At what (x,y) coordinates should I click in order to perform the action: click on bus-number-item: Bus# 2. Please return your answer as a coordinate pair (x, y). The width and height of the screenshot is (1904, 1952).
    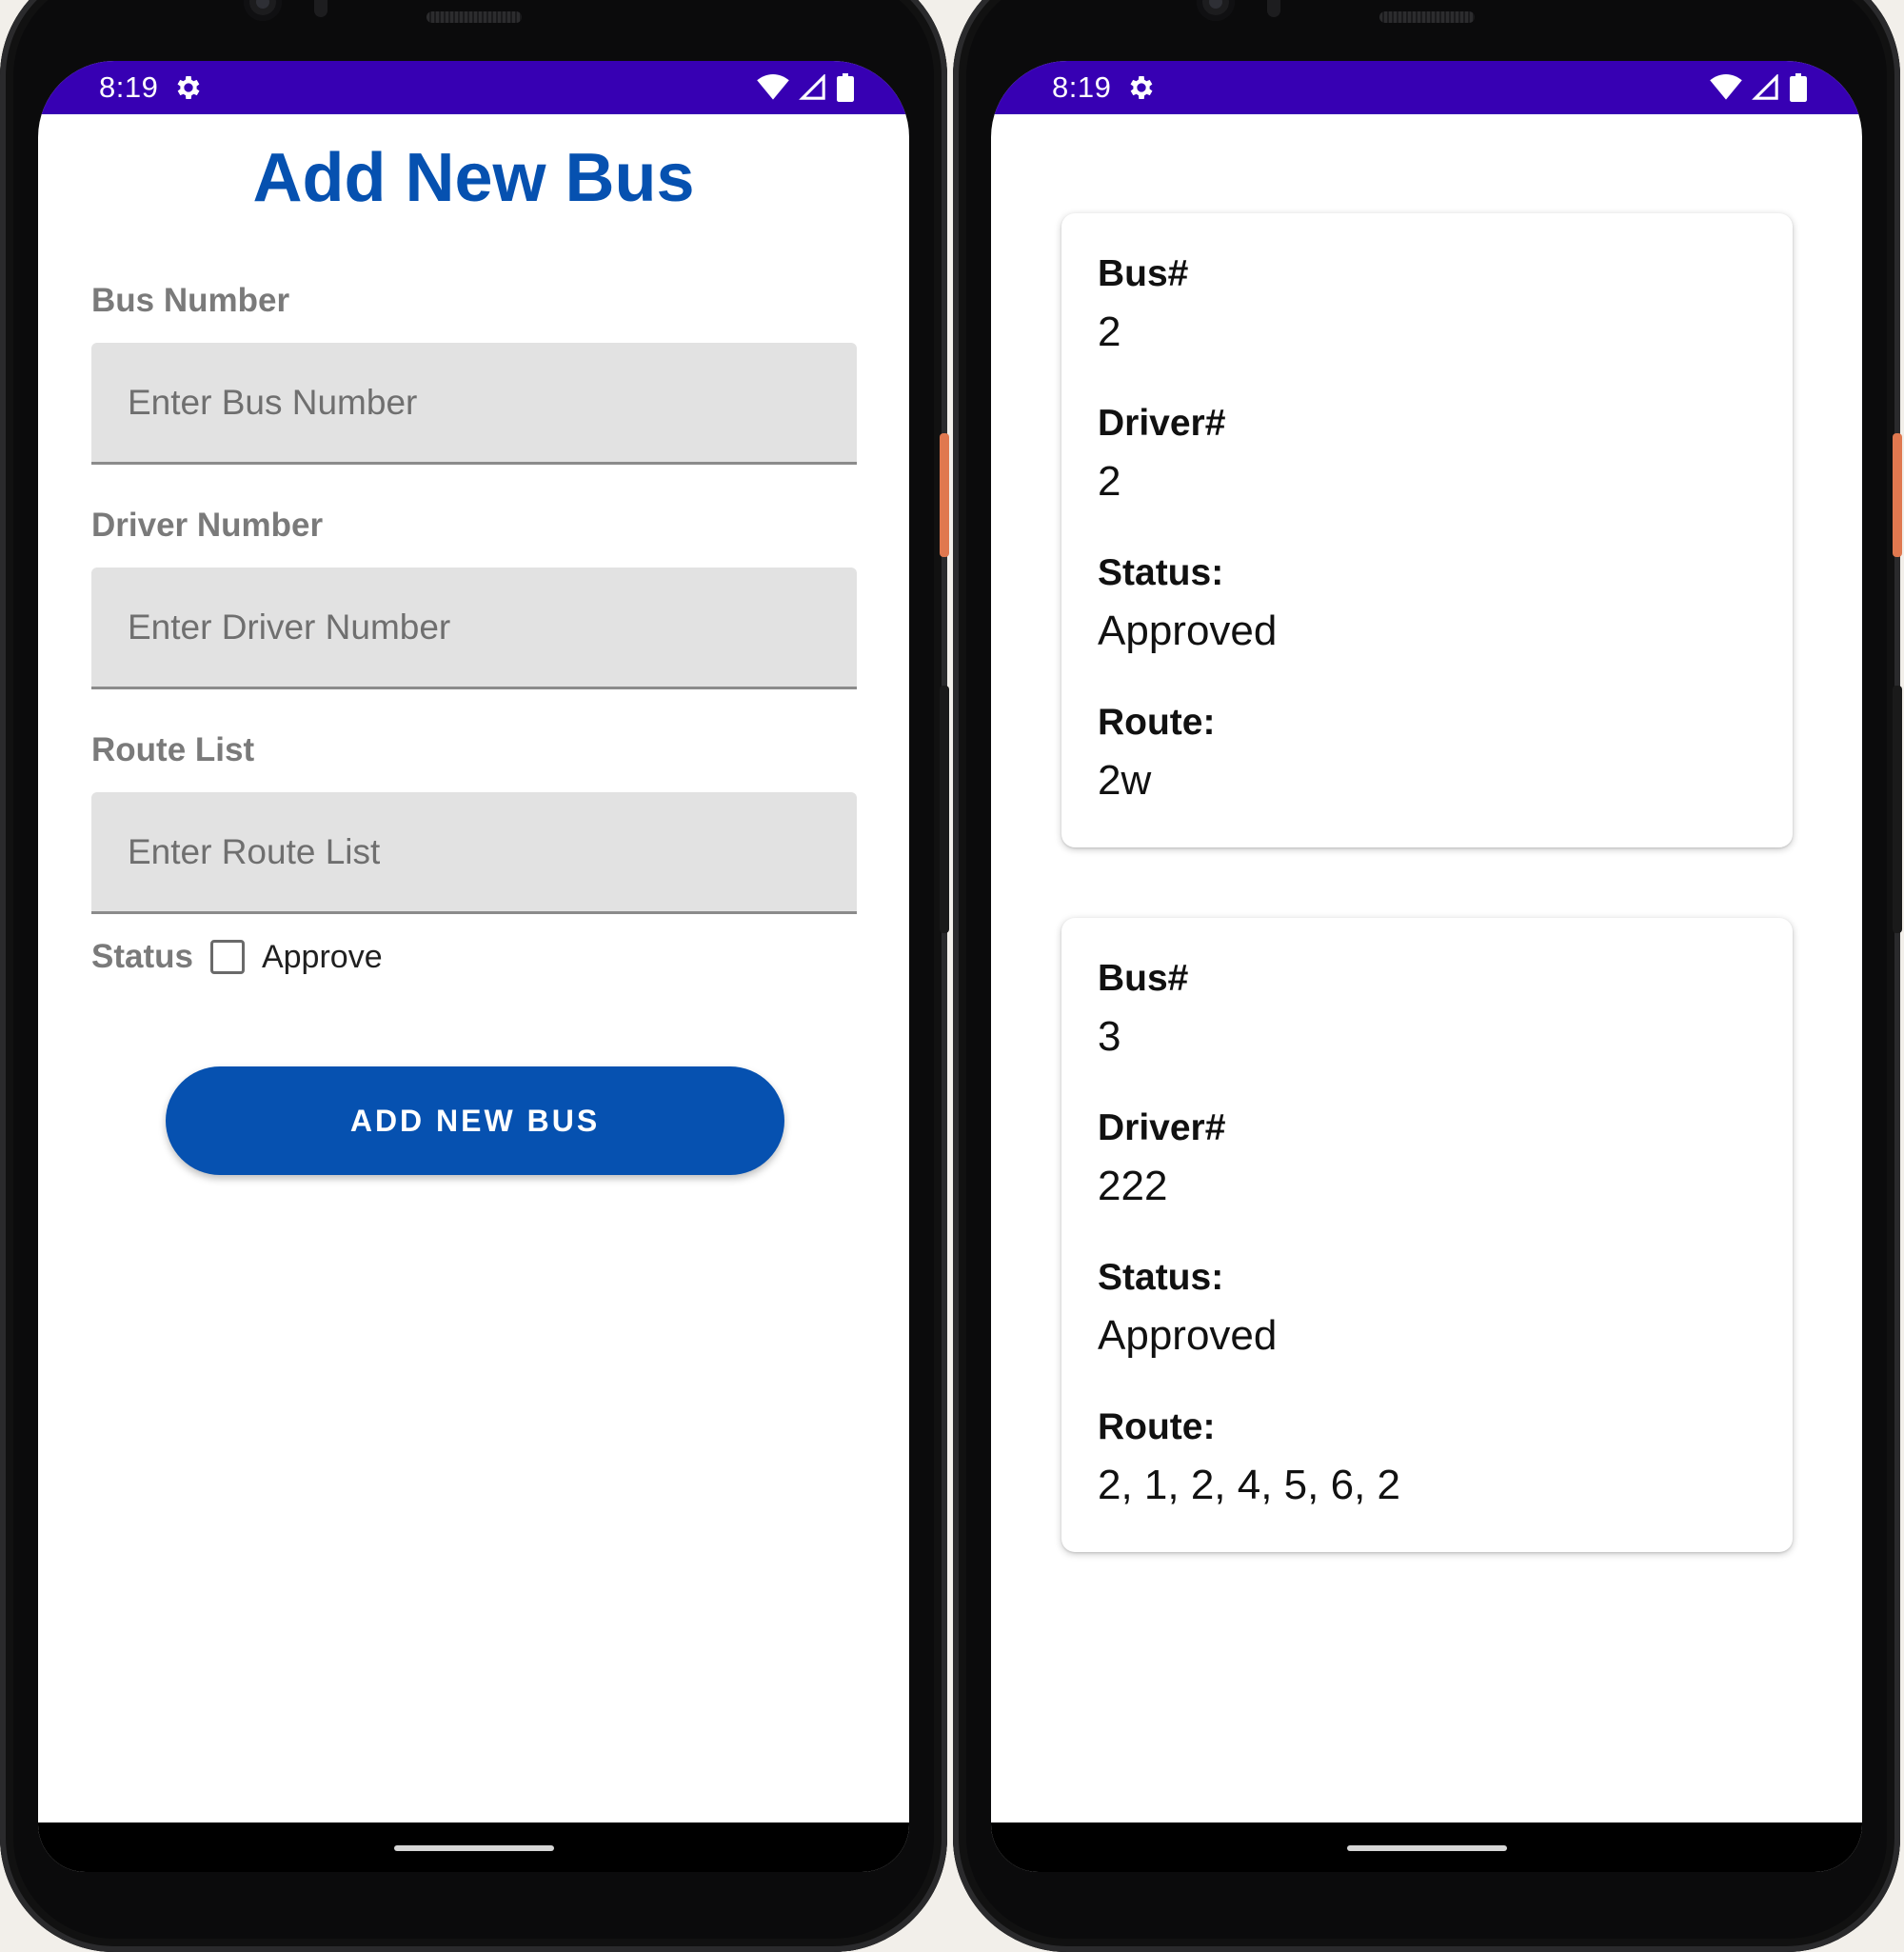
    Looking at the image, I should click on (1143, 304).